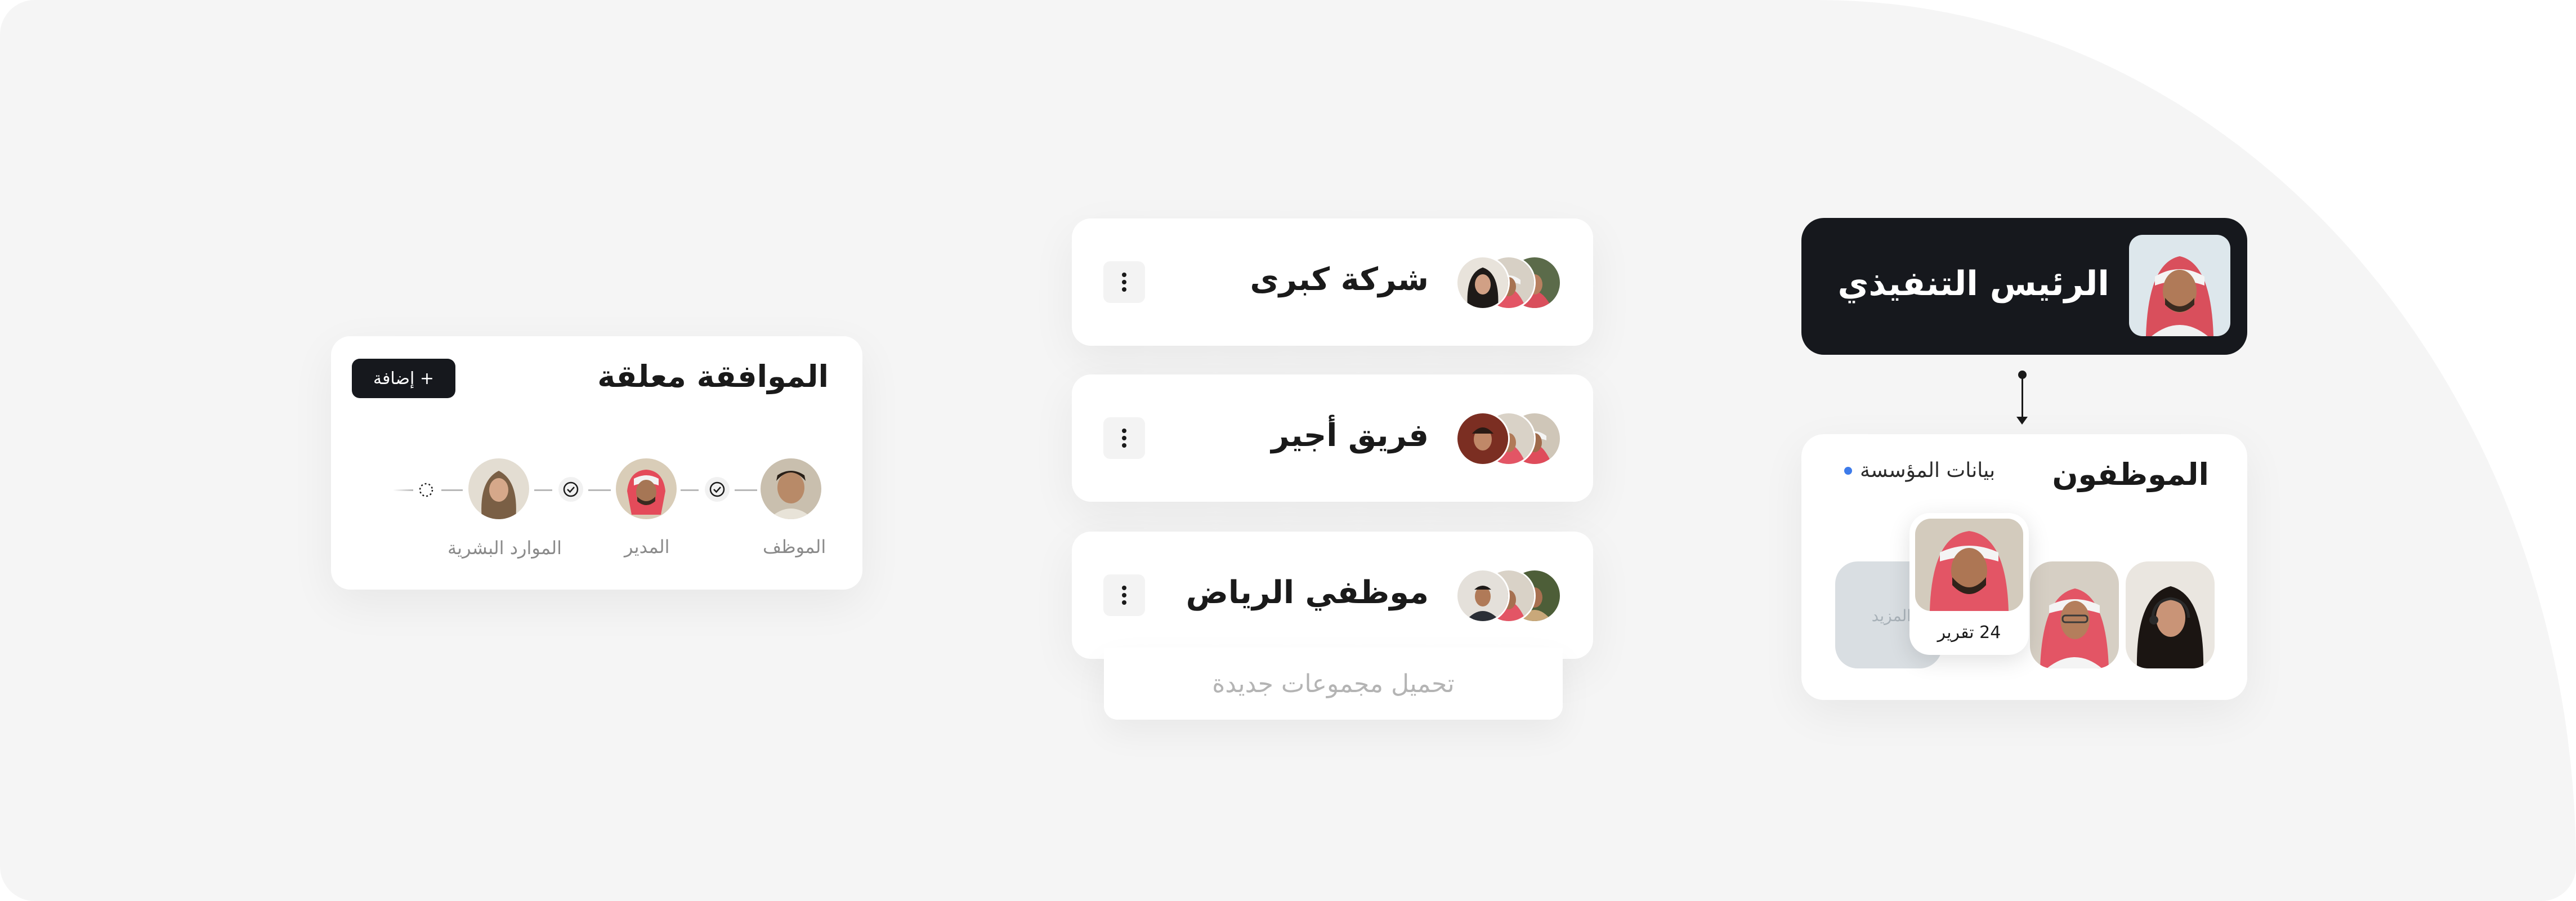 The image size is (2576, 901). What do you see at coordinates (647, 546) in the screenshot?
I see `step-label-manager: المدير` at bounding box center [647, 546].